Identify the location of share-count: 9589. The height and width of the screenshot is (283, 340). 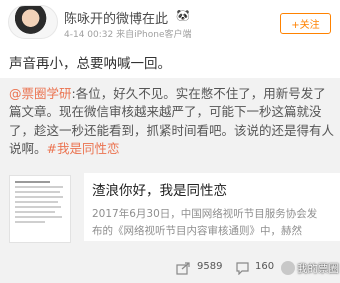
(210, 266).